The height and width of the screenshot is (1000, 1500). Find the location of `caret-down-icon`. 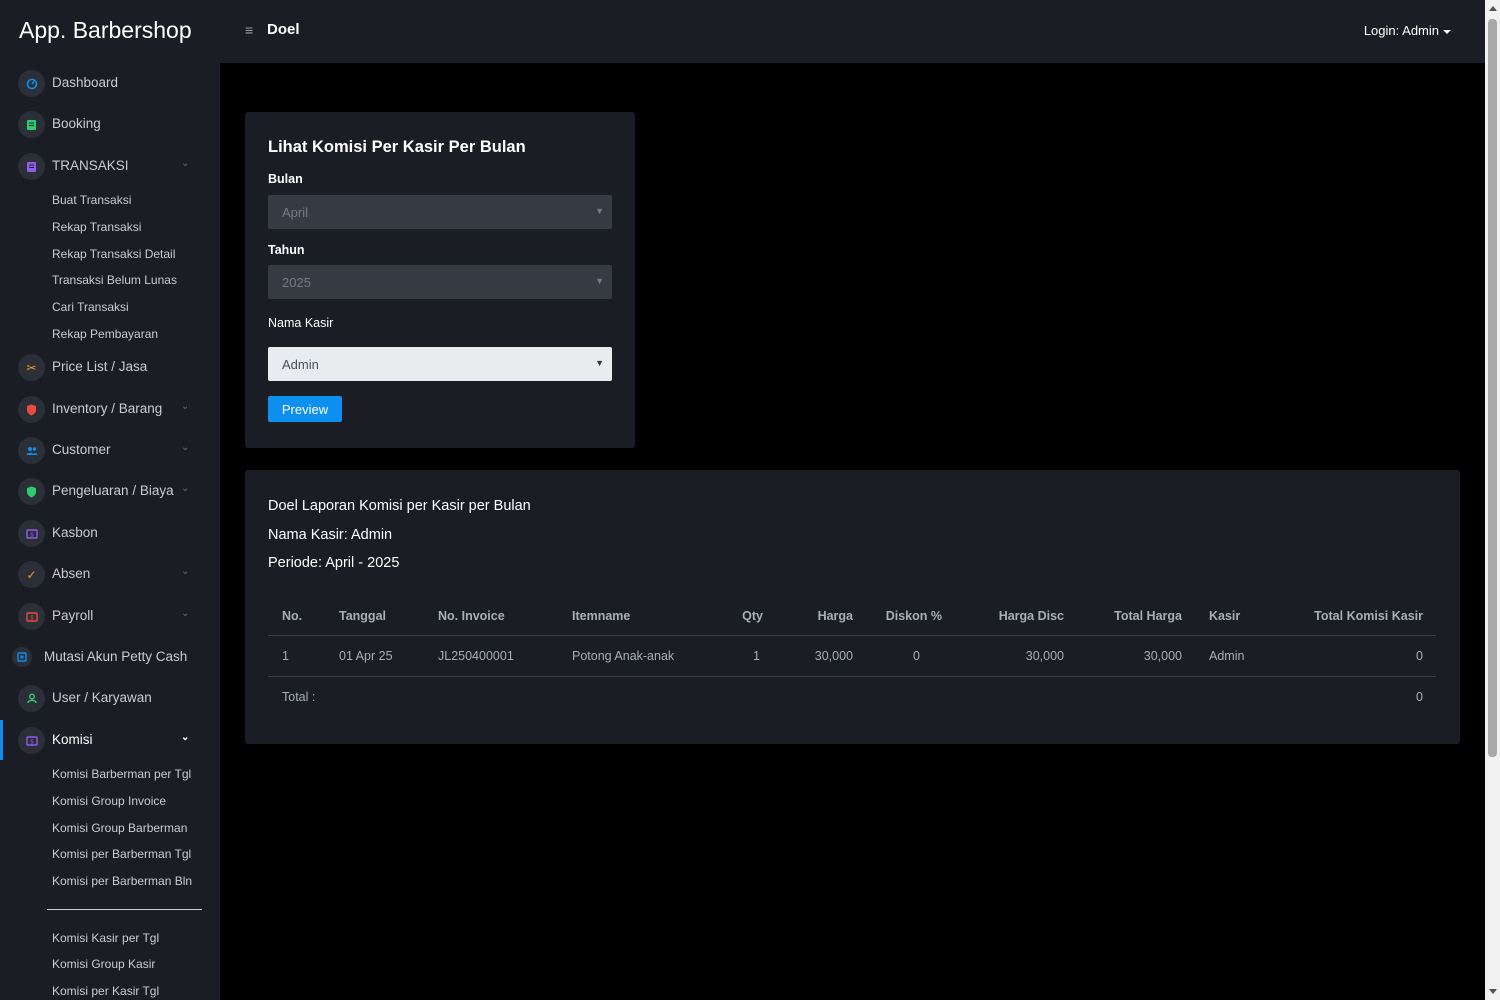

caret-down-icon is located at coordinates (1447, 31).